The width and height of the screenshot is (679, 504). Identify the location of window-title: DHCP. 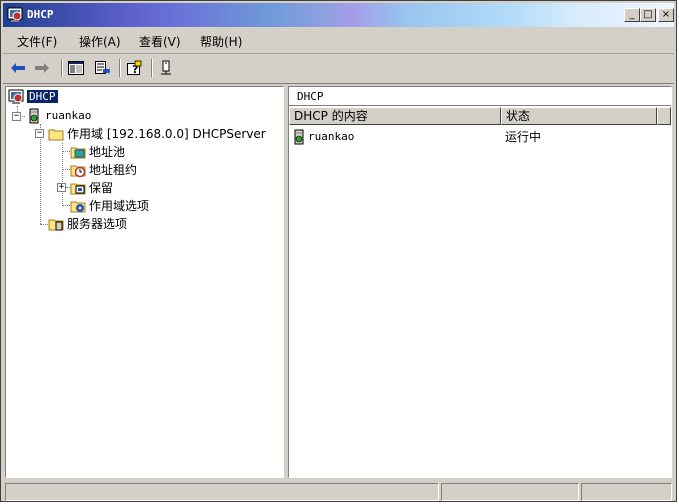
(40, 14).